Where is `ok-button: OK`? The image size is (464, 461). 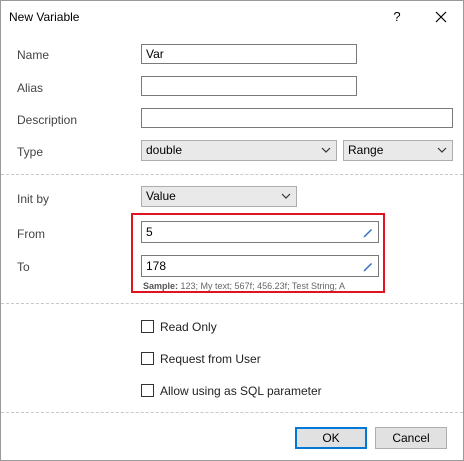
ok-button: OK is located at coordinates (331, 438).